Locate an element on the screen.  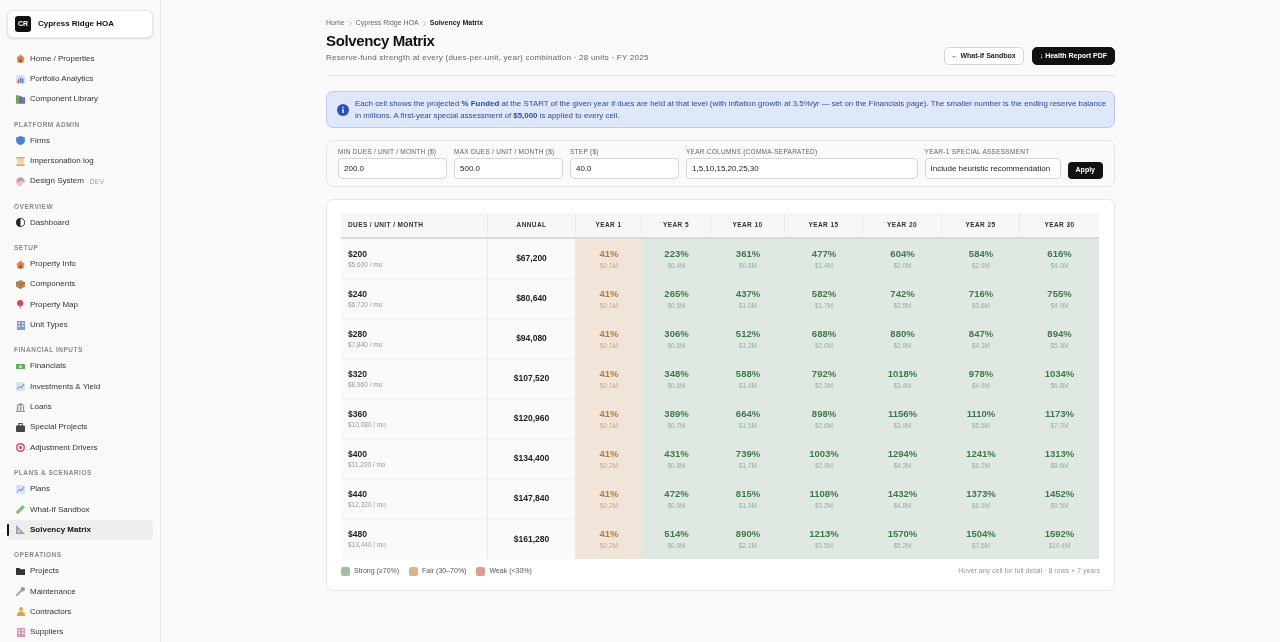
nav-item: Property Map is located at coordinates (80, 304).